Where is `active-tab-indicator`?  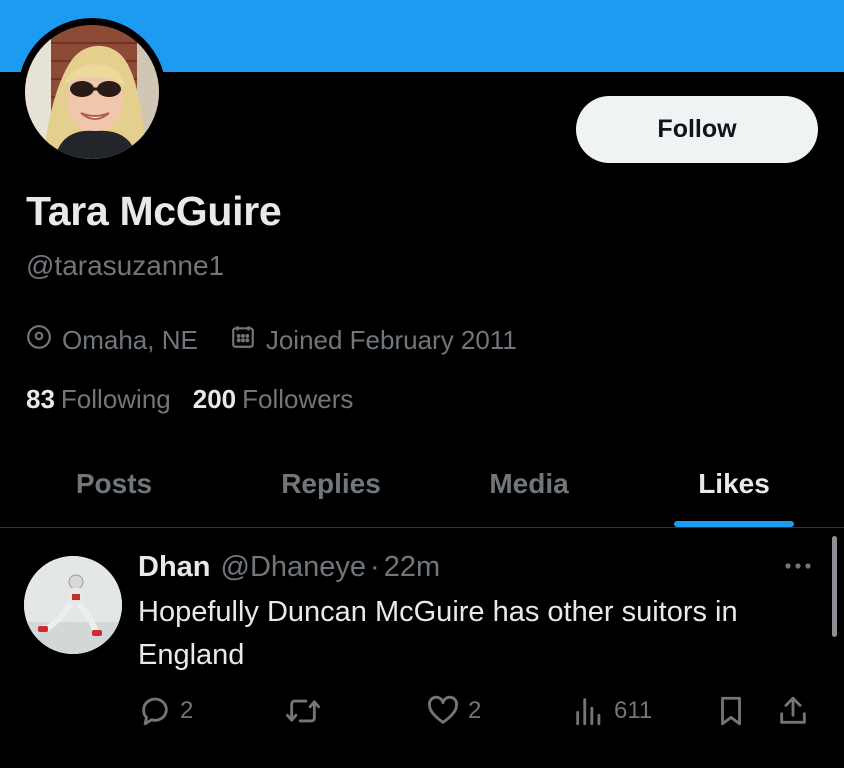 active-tab-indicator is located at coordinates (734, 524).